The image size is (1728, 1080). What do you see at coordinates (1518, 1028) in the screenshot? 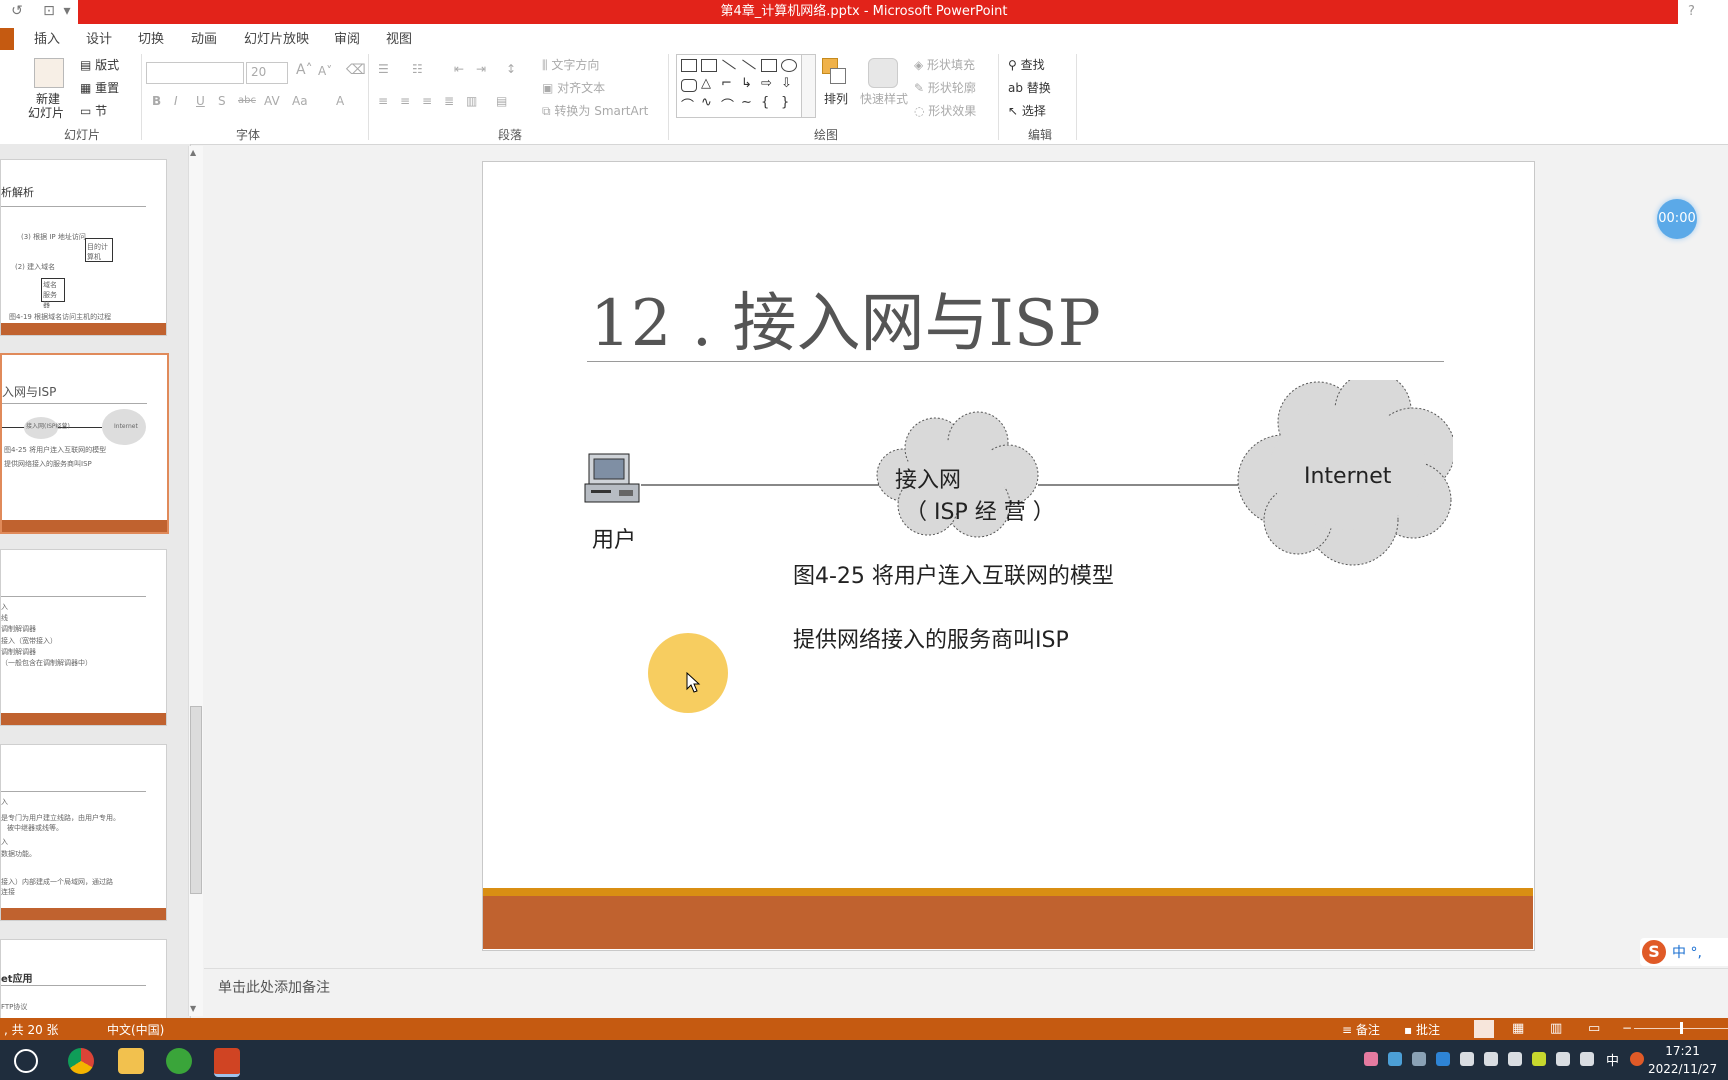
I see `slide-sorter-icon: ▦` at bounding box center [1518, 1028].